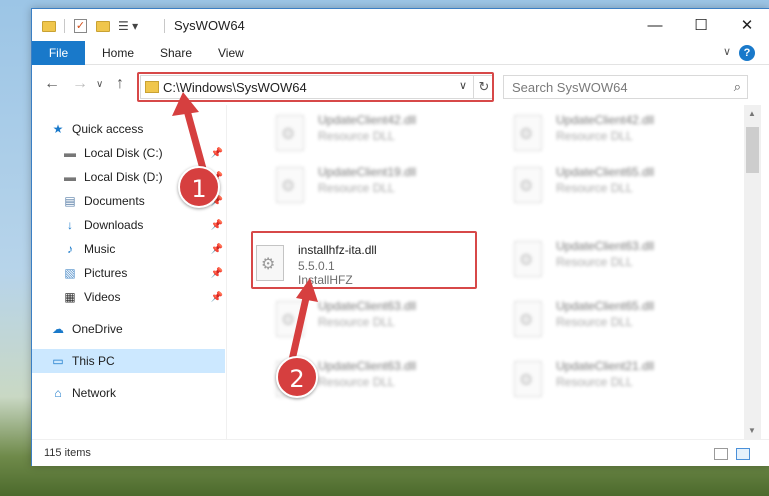 The width and height of the screenshot is (769, 496). I want to click on minimize-button: —, so click(655, 25).